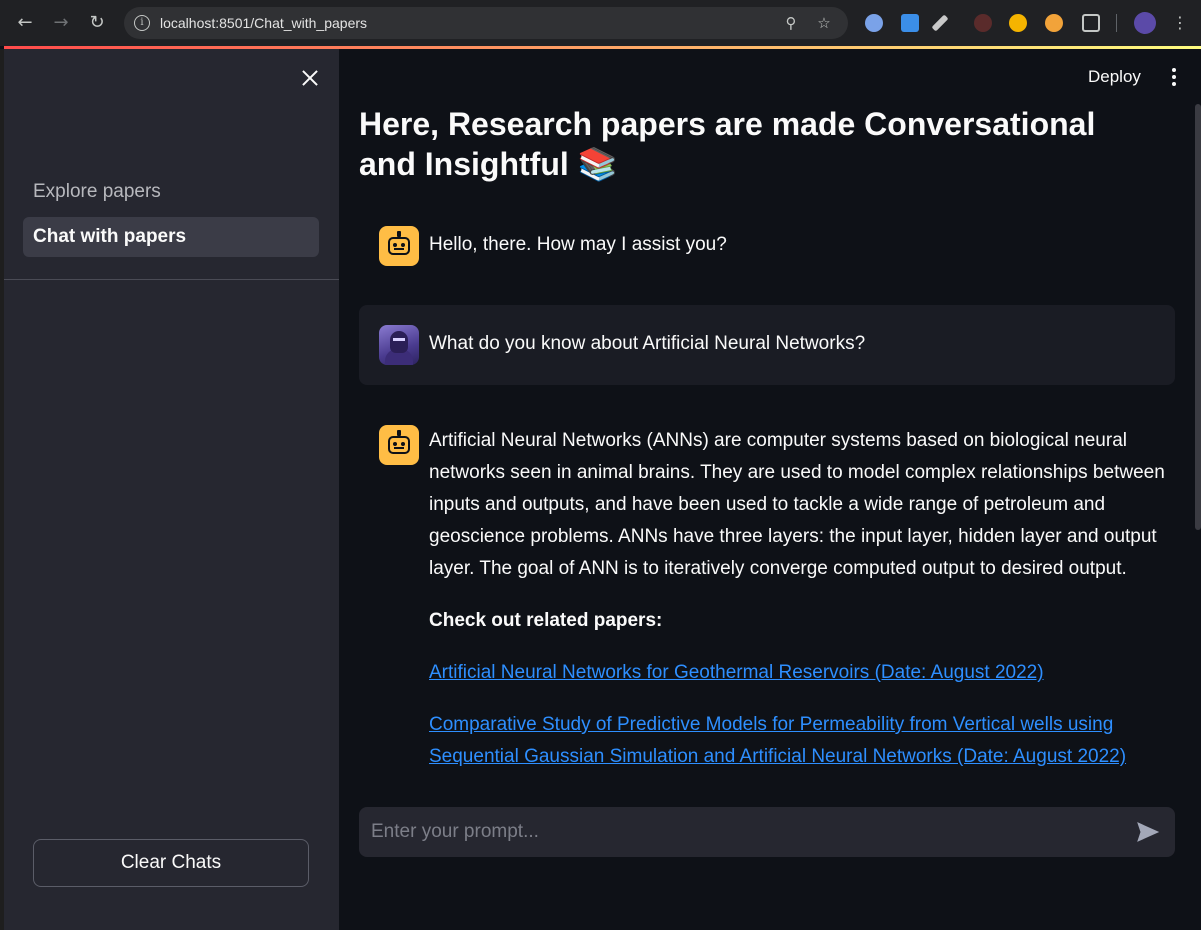 This screenshot has height=930, width=1201. What do you see at coordinates (1148, 832) in the screenshot?
I see `send-icon` at bounding box center [1148, 832].